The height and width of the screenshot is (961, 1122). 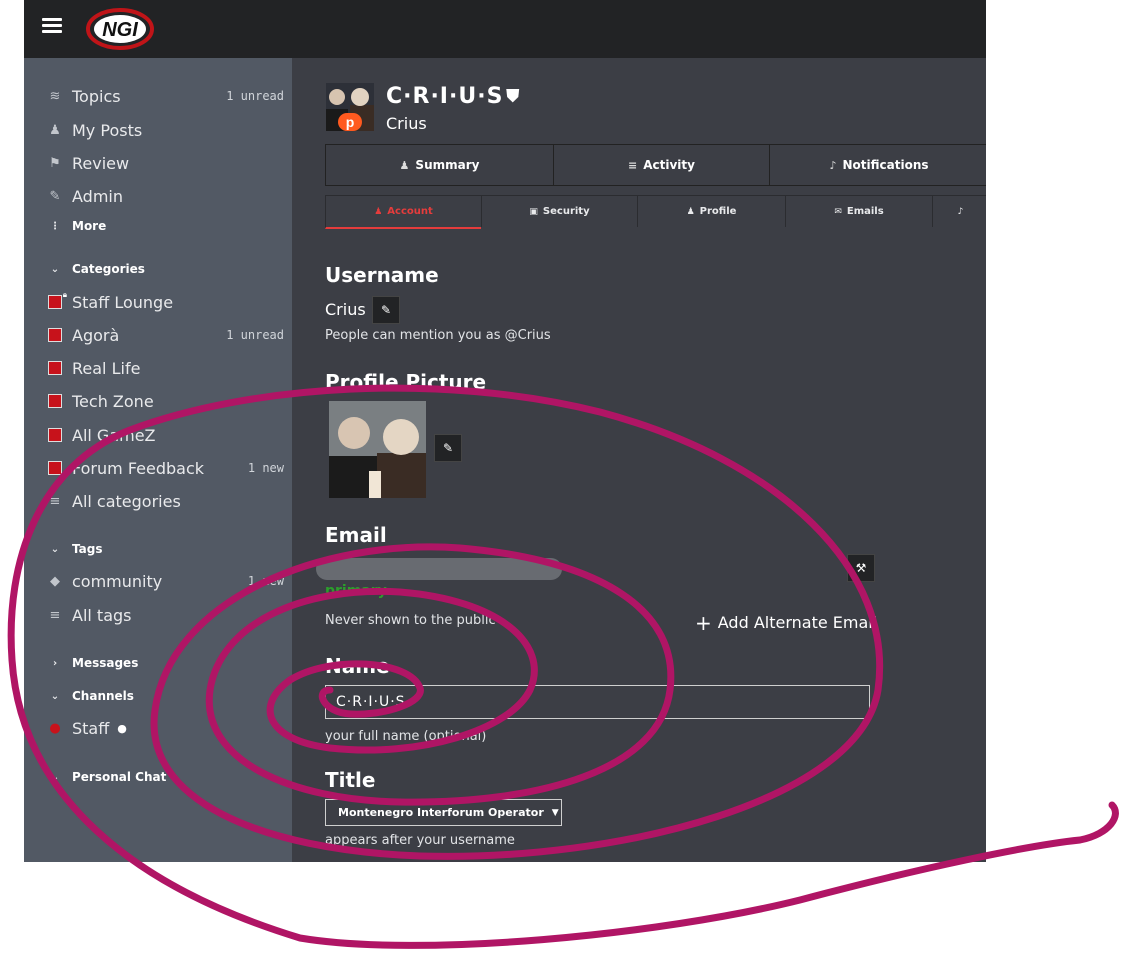 I want to click on sidebar-item-topics: ≋ Topics 1 unread, so click(x=166, y=96).